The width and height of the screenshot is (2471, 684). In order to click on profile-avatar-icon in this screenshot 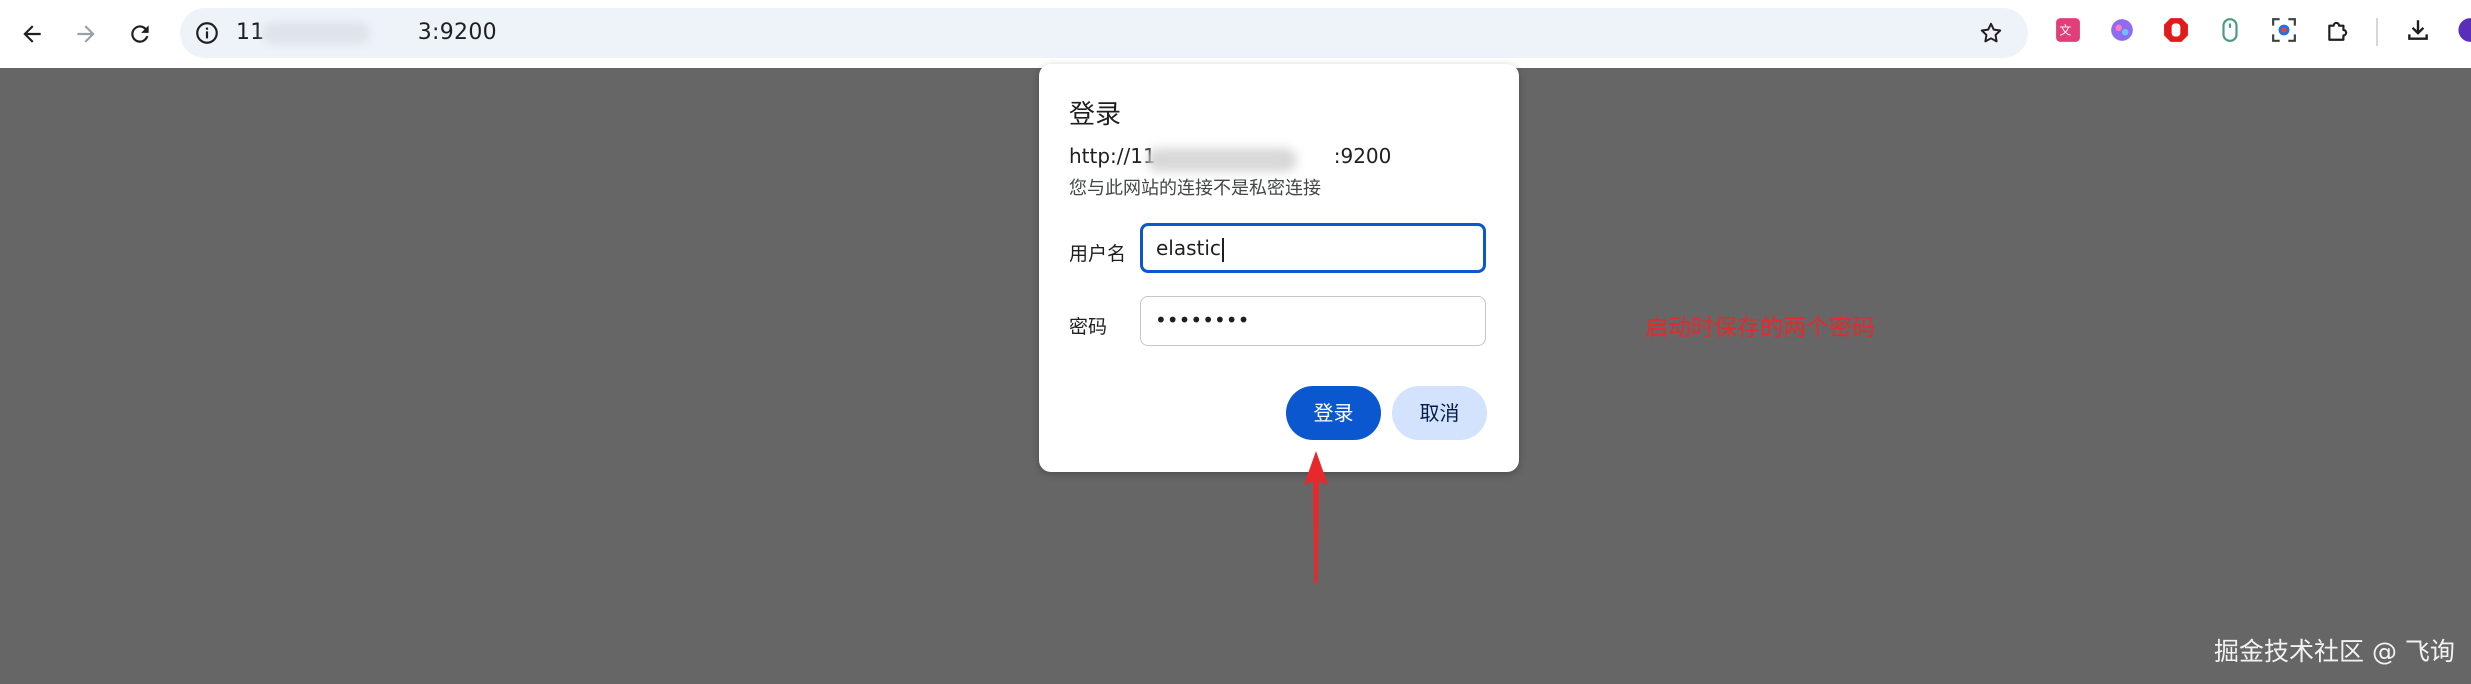, I will do `click(2461, 30)`.